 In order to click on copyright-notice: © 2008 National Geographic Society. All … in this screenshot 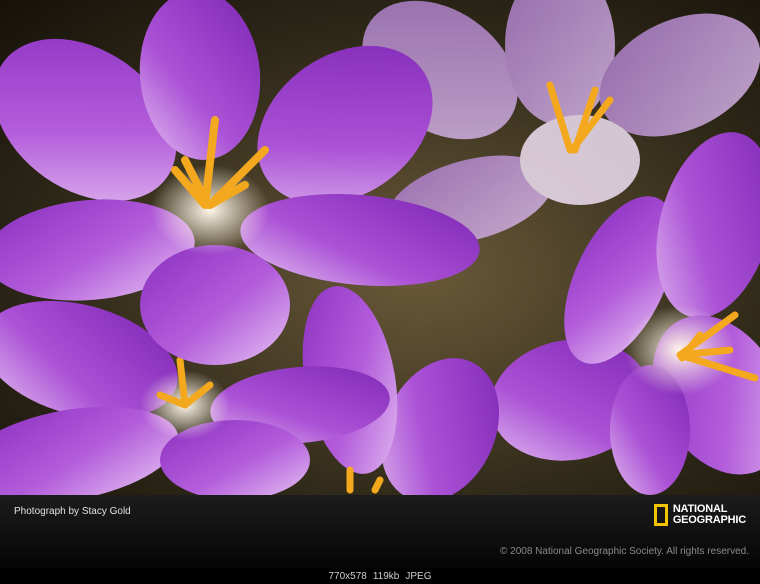, I will do `click(624, 551)`.